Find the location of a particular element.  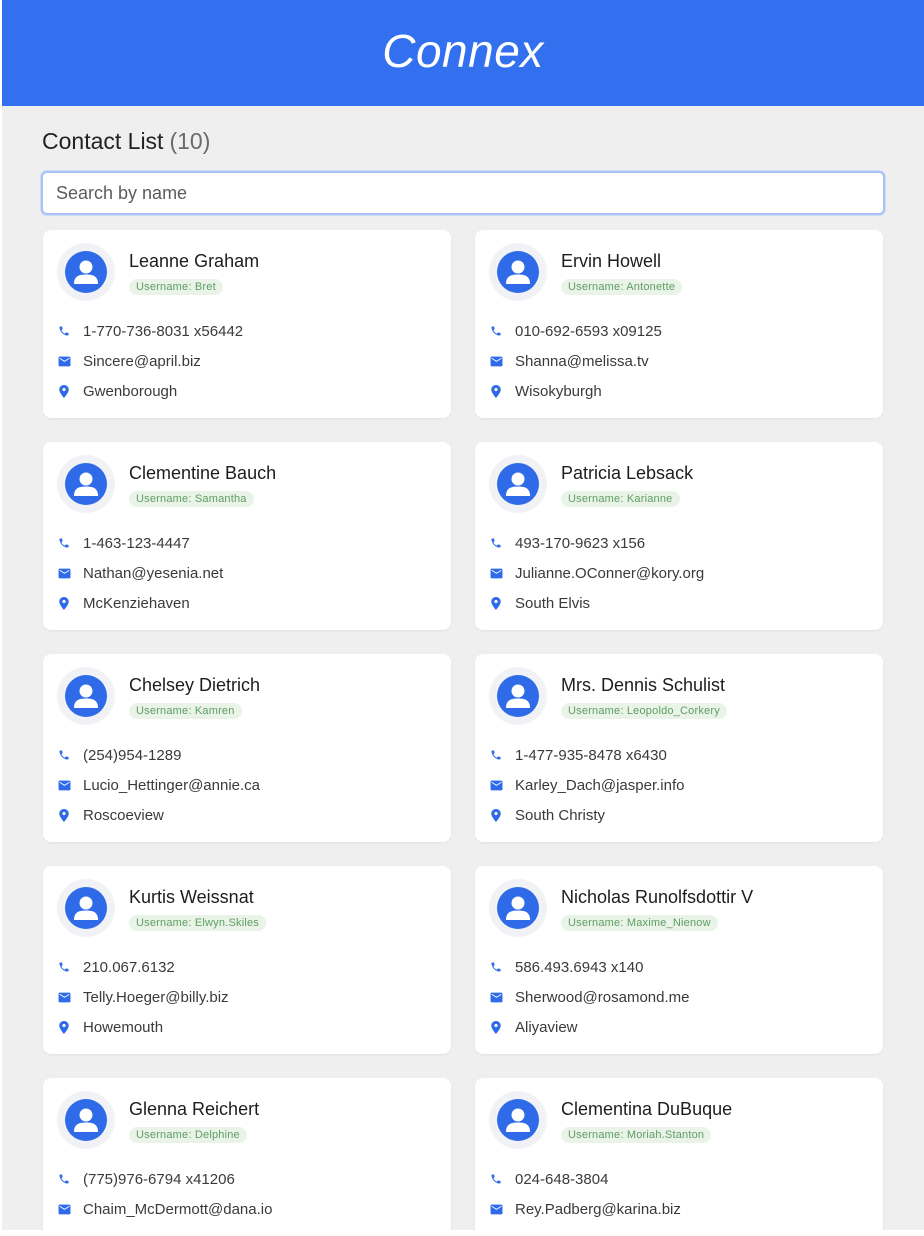

page-title: Contact List (10) is located at coordinates (126, 141).